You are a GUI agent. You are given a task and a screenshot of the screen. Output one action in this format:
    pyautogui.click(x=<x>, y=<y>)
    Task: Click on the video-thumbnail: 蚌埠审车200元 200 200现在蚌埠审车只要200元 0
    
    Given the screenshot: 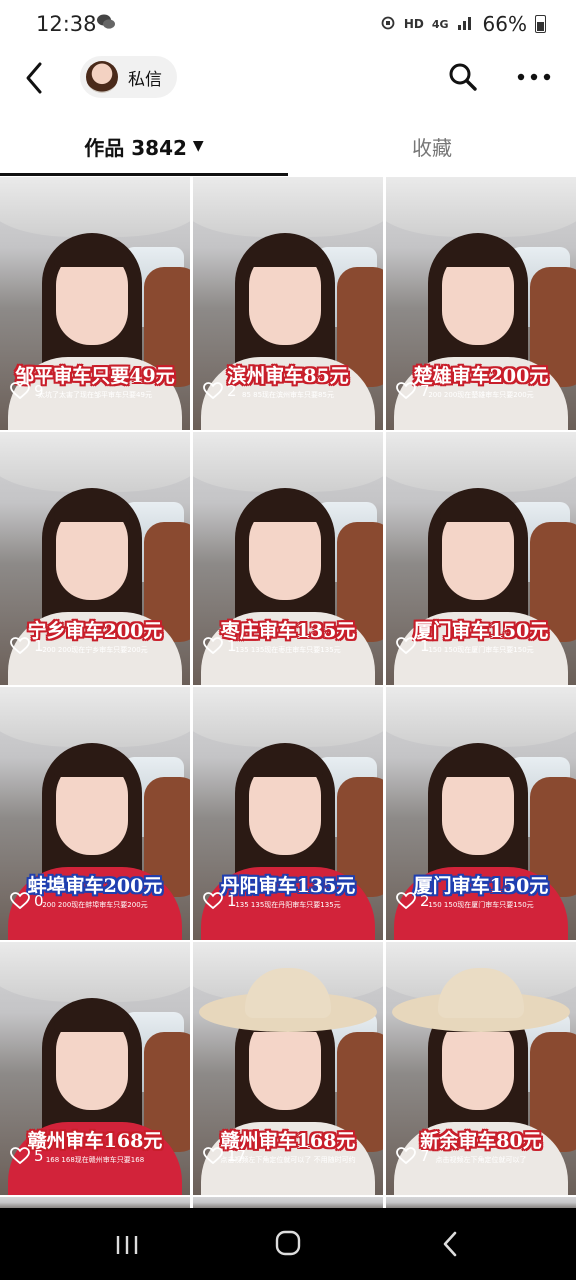 What is the action you would take?
    pyautogui.click(x=95, y=813)
    